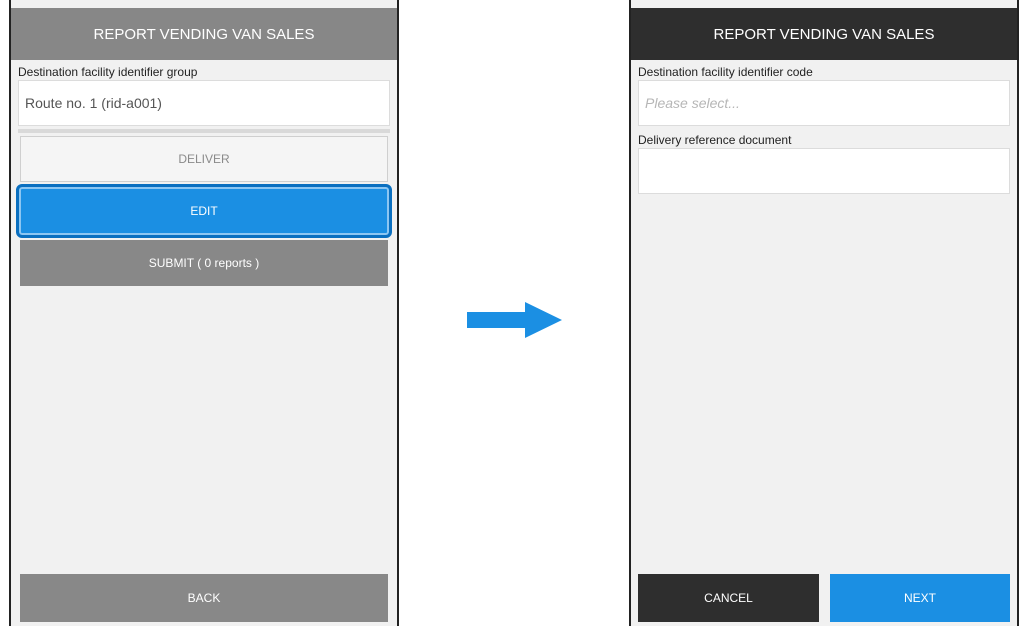 The width and height of the screenshot is (1020, 626). Describe the element at coordinates (920, 598) in the screenshot. I see `next-button: NEXT` at that location.